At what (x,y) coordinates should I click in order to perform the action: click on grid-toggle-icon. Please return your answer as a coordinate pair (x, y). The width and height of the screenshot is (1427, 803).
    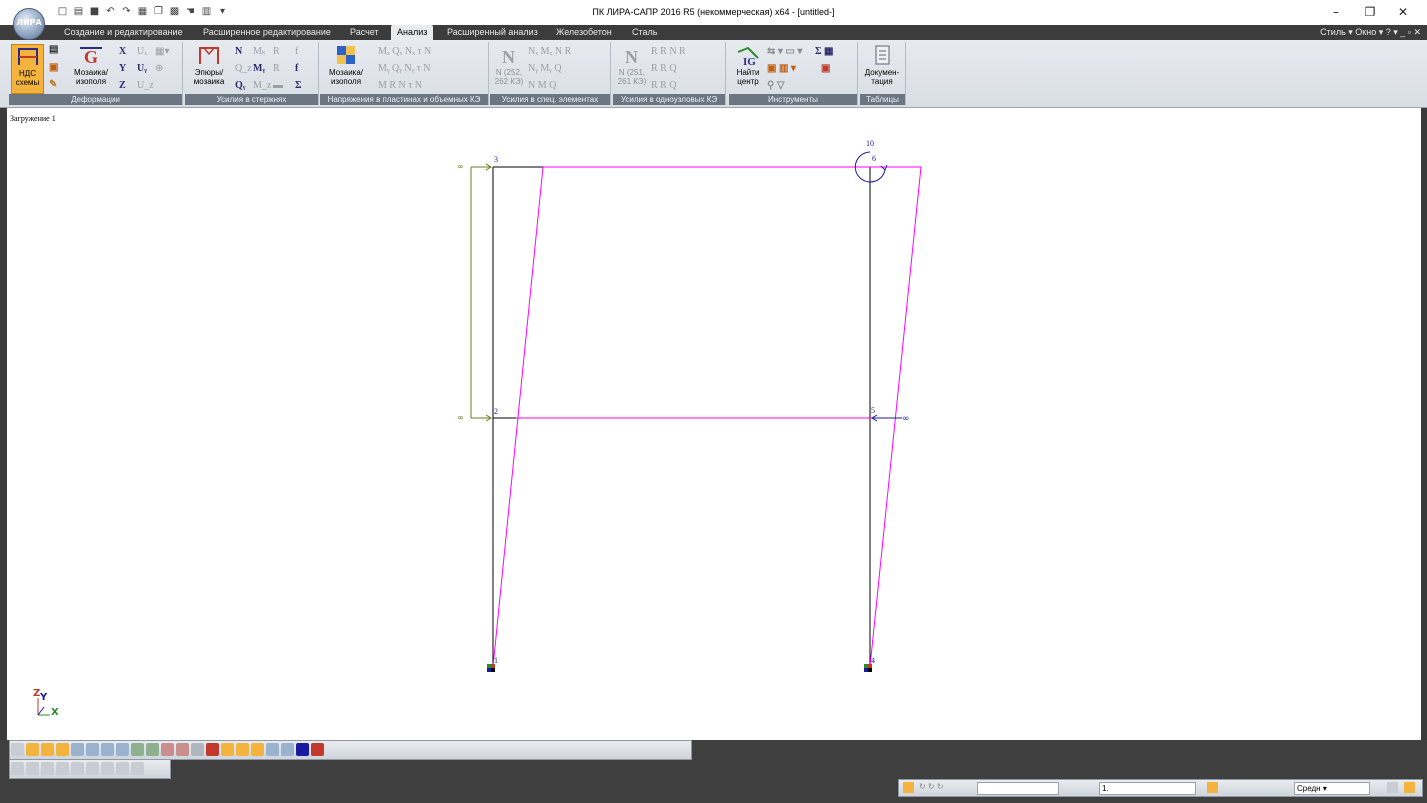
    Looking at the image, I should click on (47, 749).